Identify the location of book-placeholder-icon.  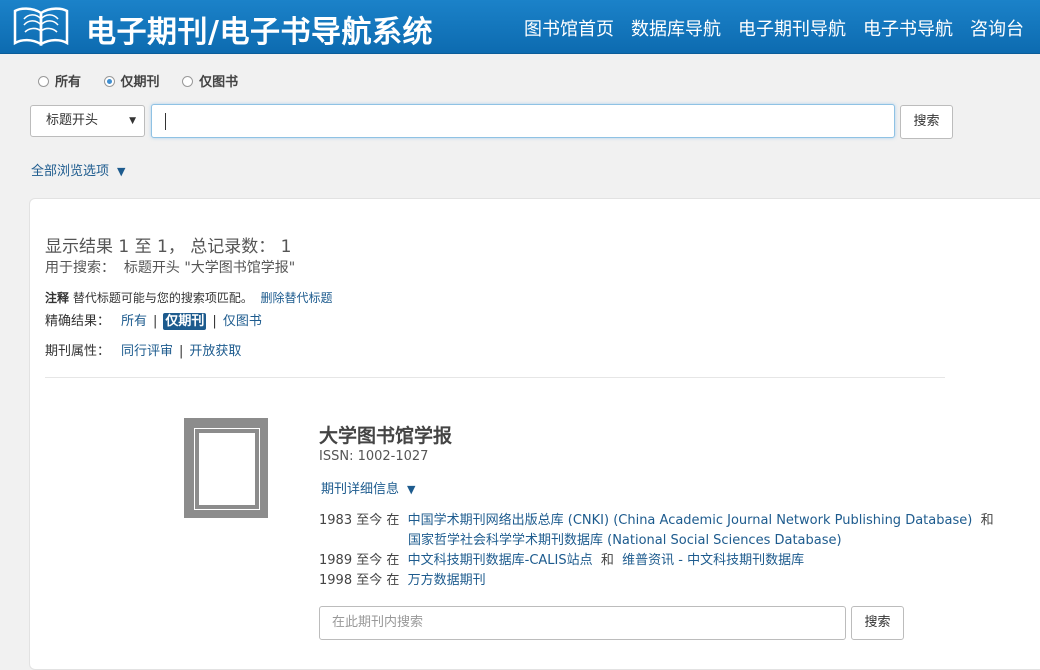
(226, 468).